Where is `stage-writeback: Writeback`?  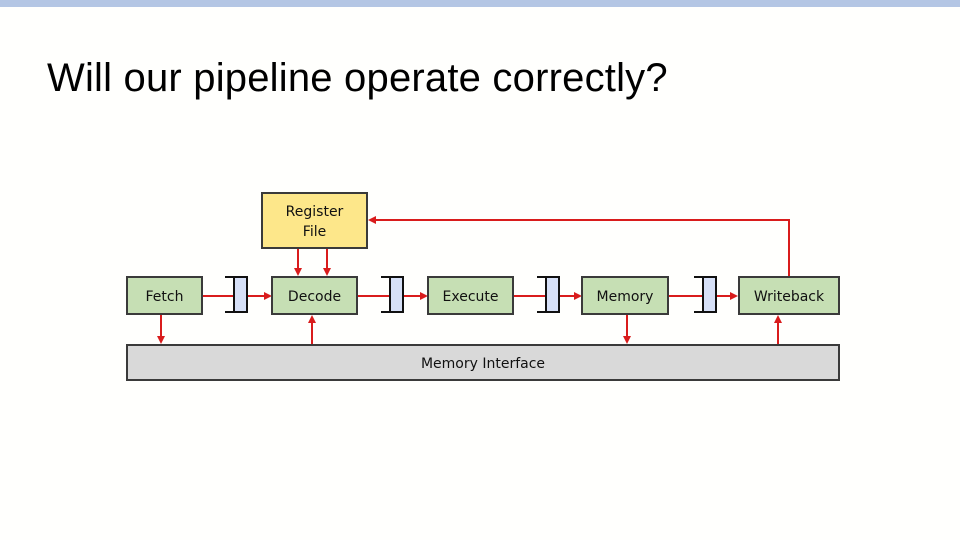 stage-writeback: Writeback is located at coordinates (789, 295).